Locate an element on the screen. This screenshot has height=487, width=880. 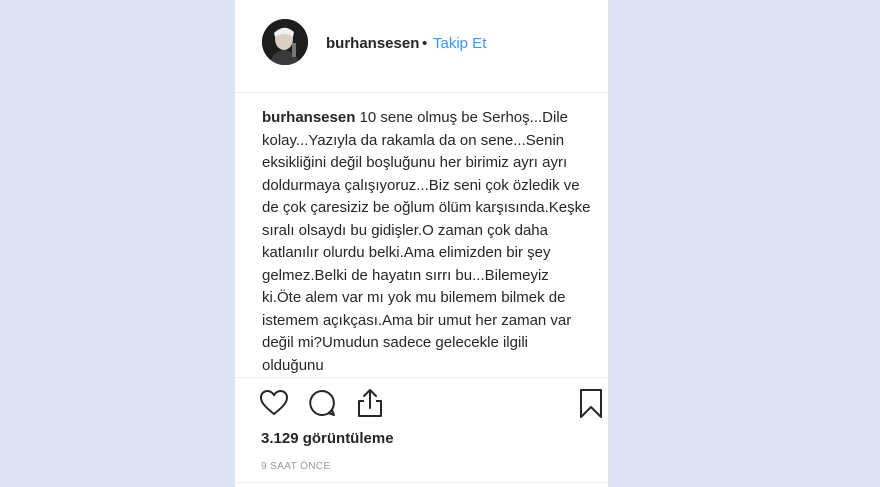
heart-icon is located at coordinates (274, 403).